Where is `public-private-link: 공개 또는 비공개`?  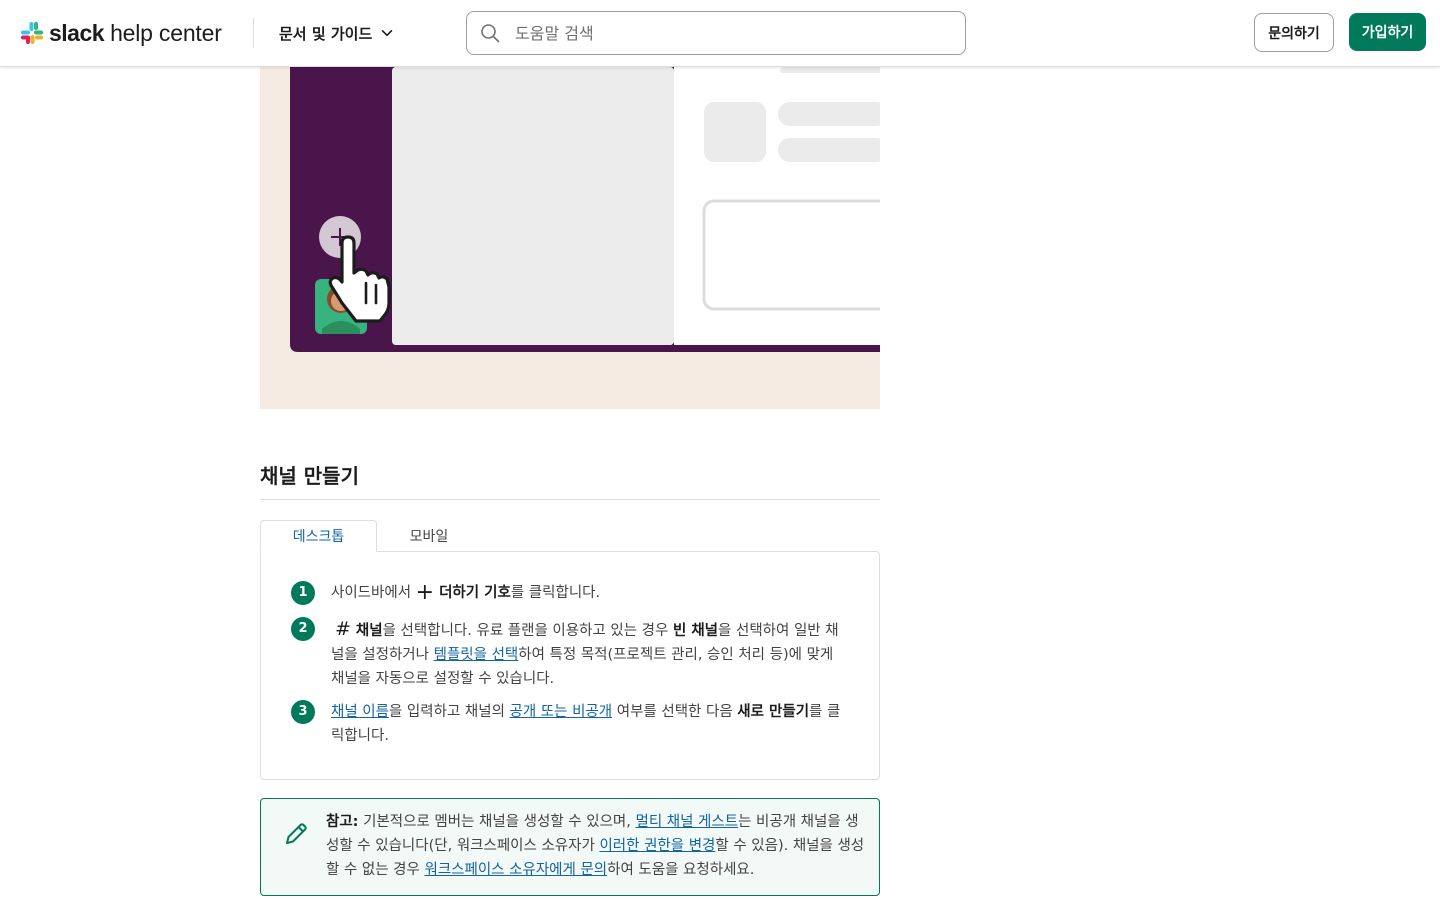
public-private-link: 공개 또는 비공개 is located at coordinates (561, 712).